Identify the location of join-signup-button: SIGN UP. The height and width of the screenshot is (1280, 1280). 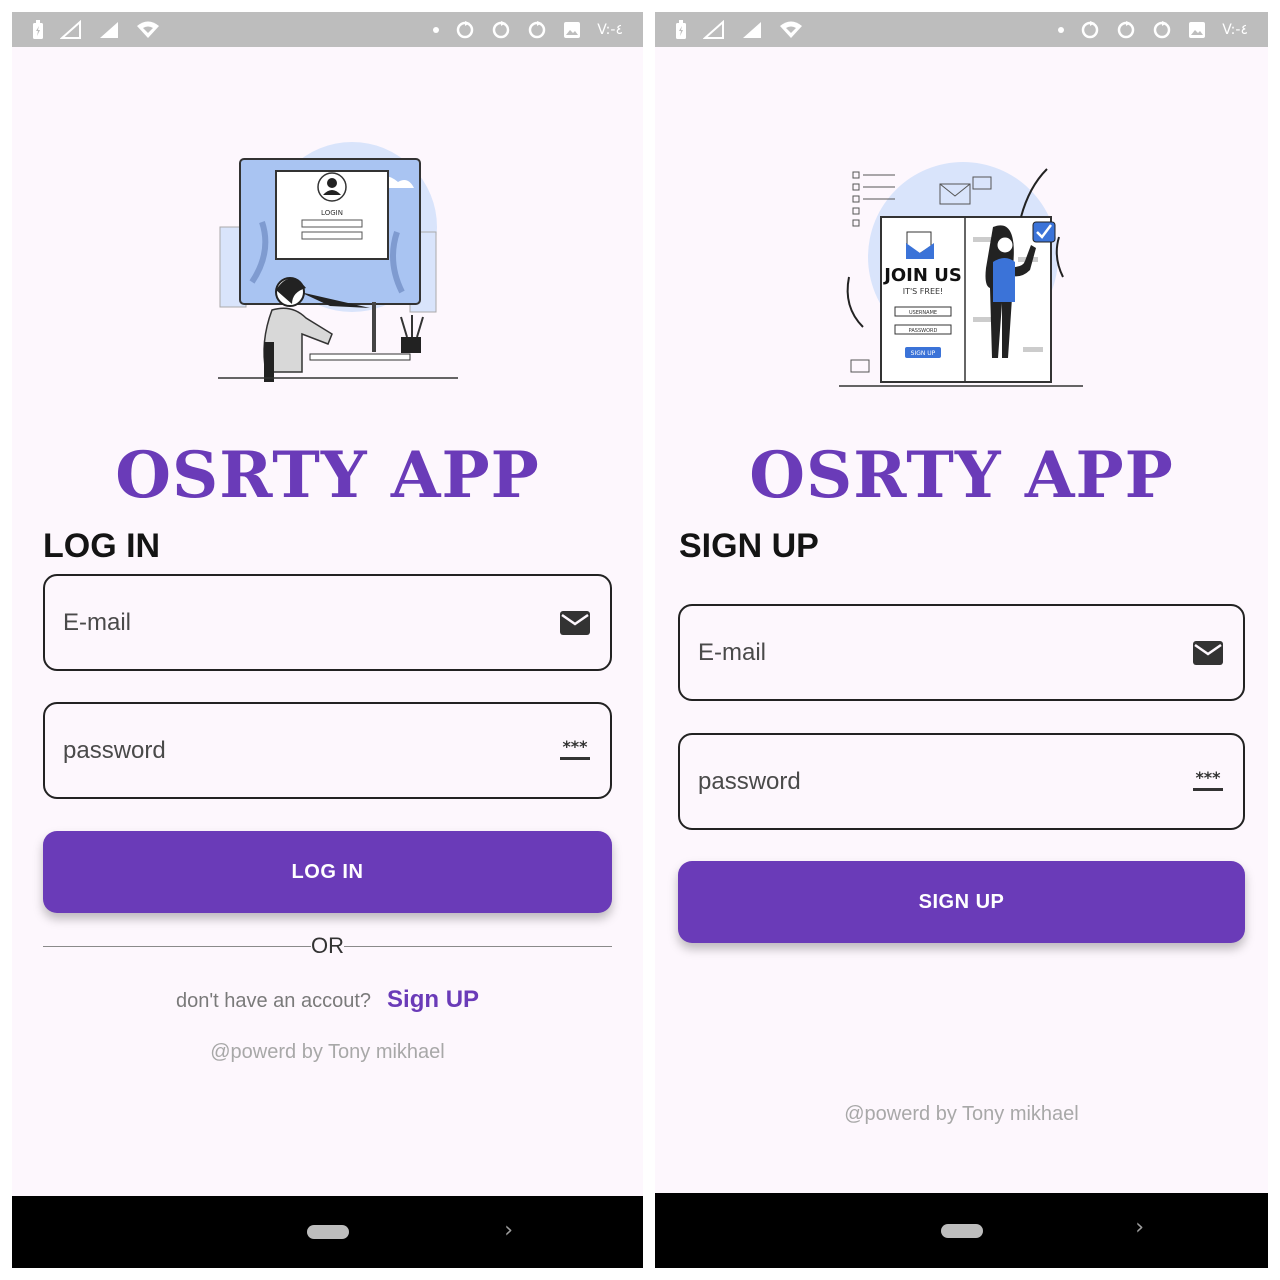
(923, 353).